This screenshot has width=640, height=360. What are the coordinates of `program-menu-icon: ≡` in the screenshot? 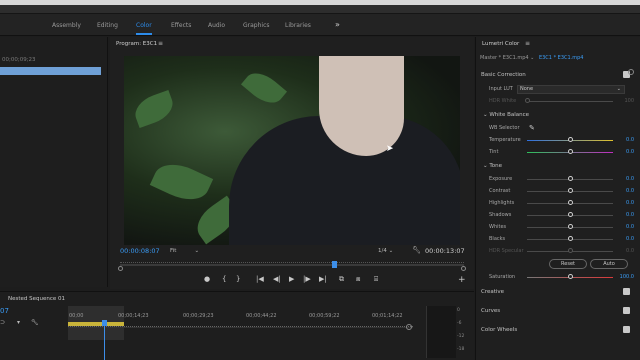 It's located at (160, 43).